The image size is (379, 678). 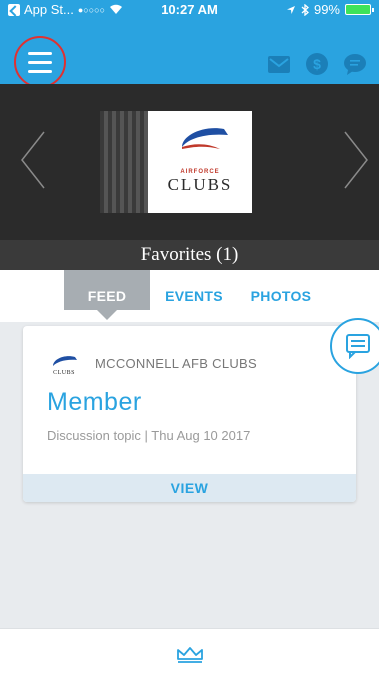 What do you see at coordinates (189, 10) in the screenshot?
I see `status-bar: App St... ●○○○○ 10:27 AM 99%` at bounding box center [189, 10].